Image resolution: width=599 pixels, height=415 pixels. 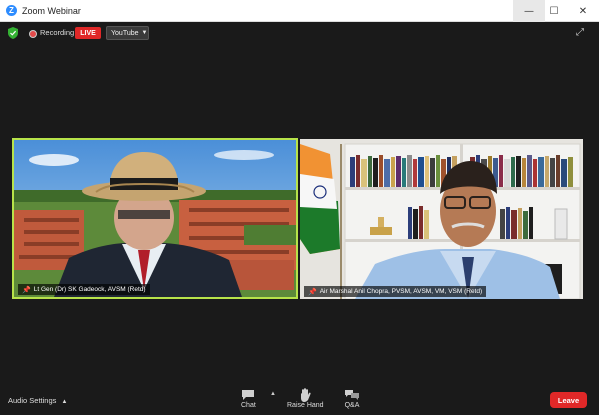 I want to click on participant-name-tag: 📌 Lt Gen (Dr) SK Gadeock, AVSM (Retd), so click(x=84, y=289).